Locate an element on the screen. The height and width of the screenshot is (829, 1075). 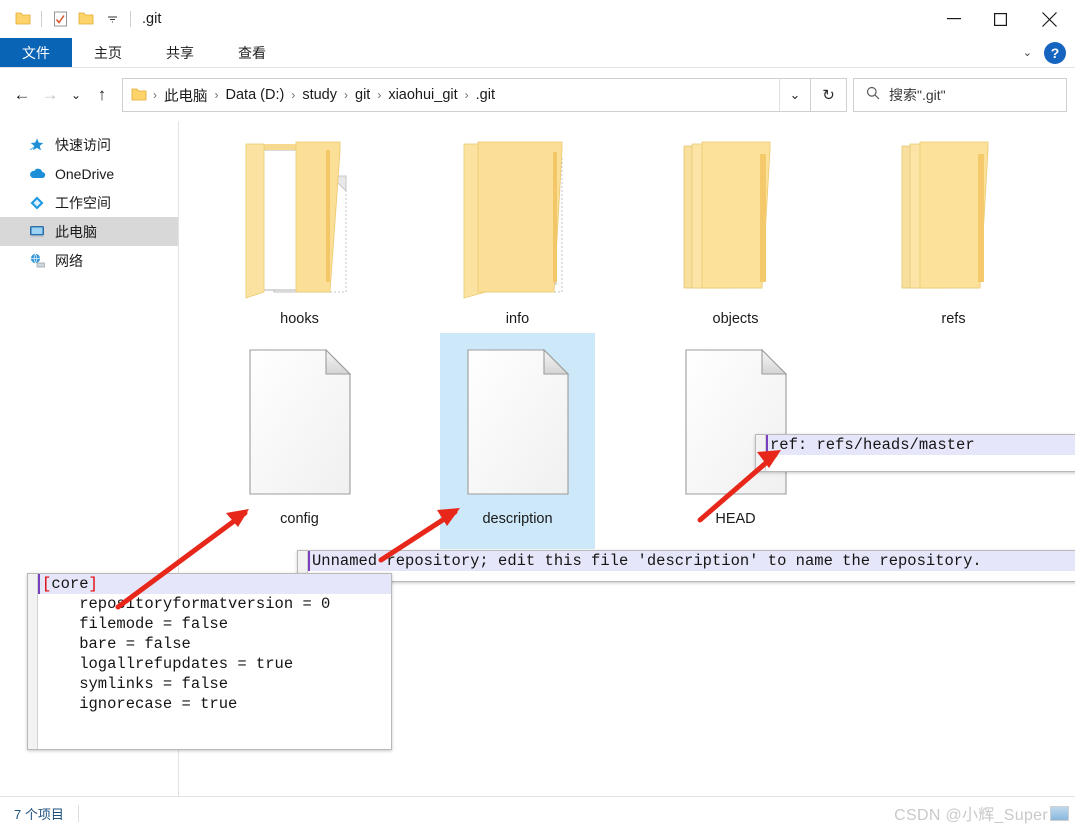
title-bar: .git is located at coordinates (537, 19).